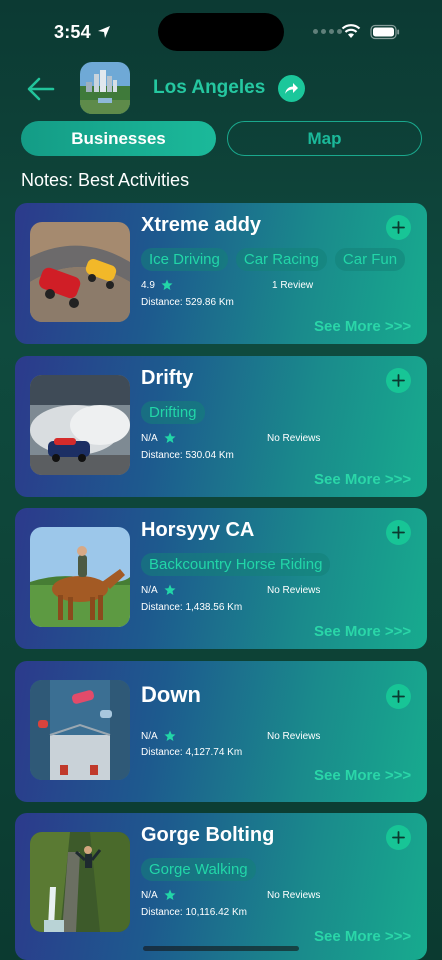 Image resolution: width=442 pixels, height=960 pixels. I want to click on category-tag: Ice Driving, so click(184, 259).